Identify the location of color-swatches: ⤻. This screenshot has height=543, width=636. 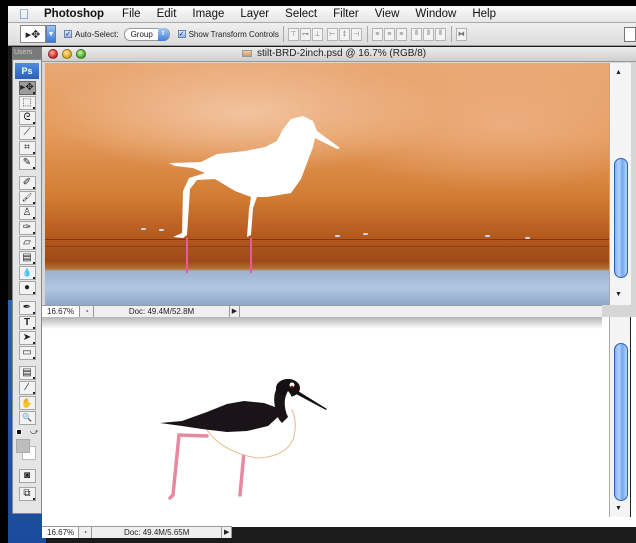
(27, 446).